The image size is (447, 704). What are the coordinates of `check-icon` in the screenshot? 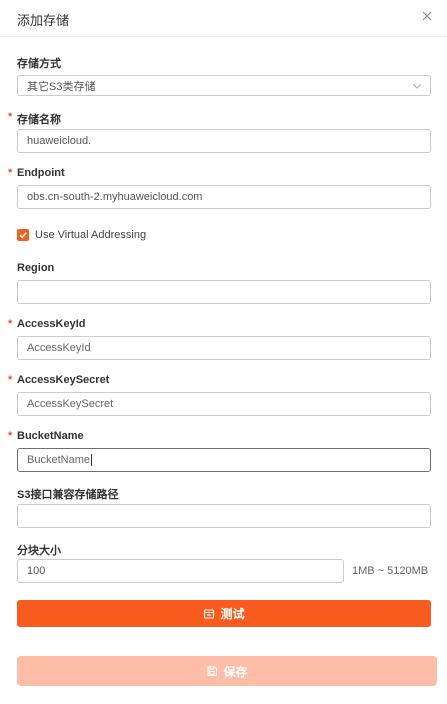 It's located at (23, 235).